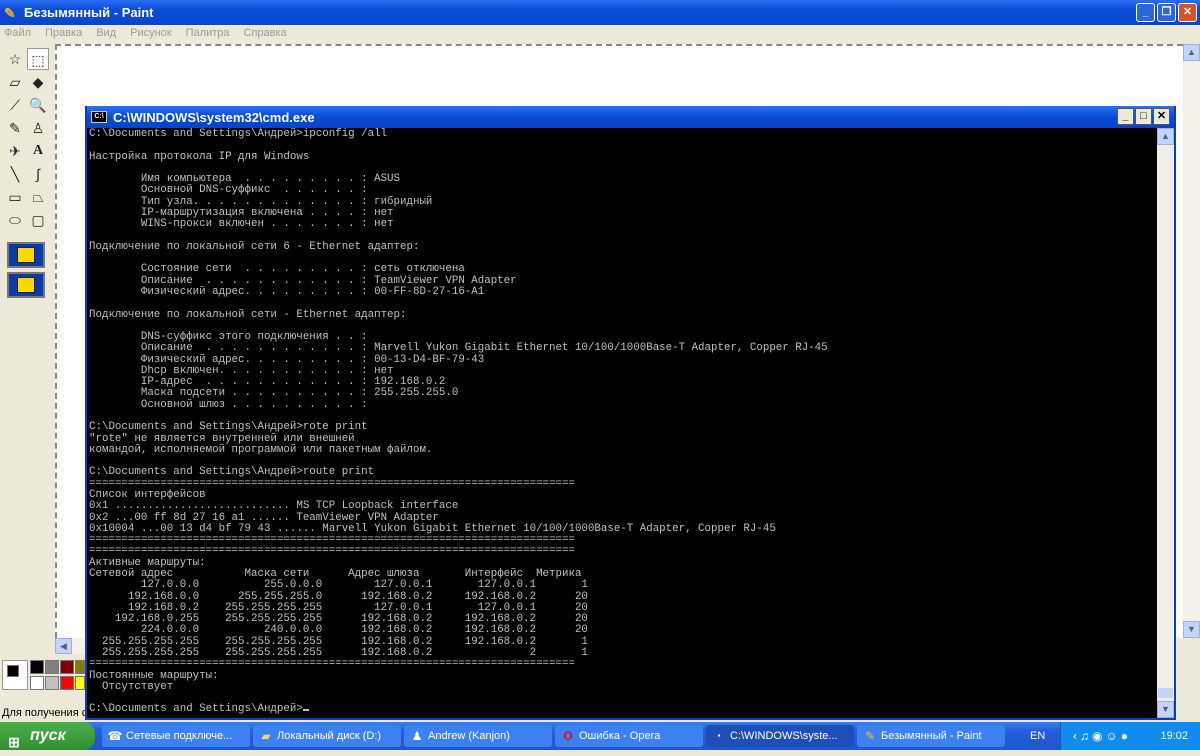 Image resolution: width=1200 pixels, height=756 pixels. What do you see at coordinates (1145, 12) in the screenshot?
I see `minimize-button: _` at bounding box center [1145, 12].